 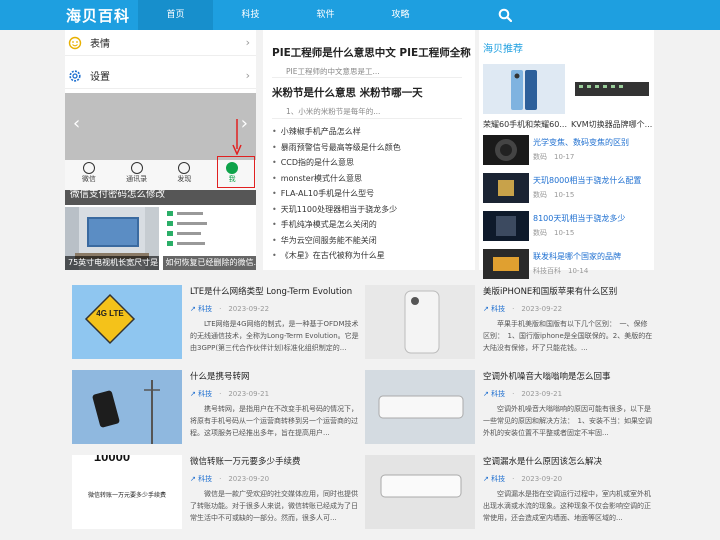 I want to click on article-title: LTE是什么网络类型 Long-Term Evolution, so click(x=271, y=291).